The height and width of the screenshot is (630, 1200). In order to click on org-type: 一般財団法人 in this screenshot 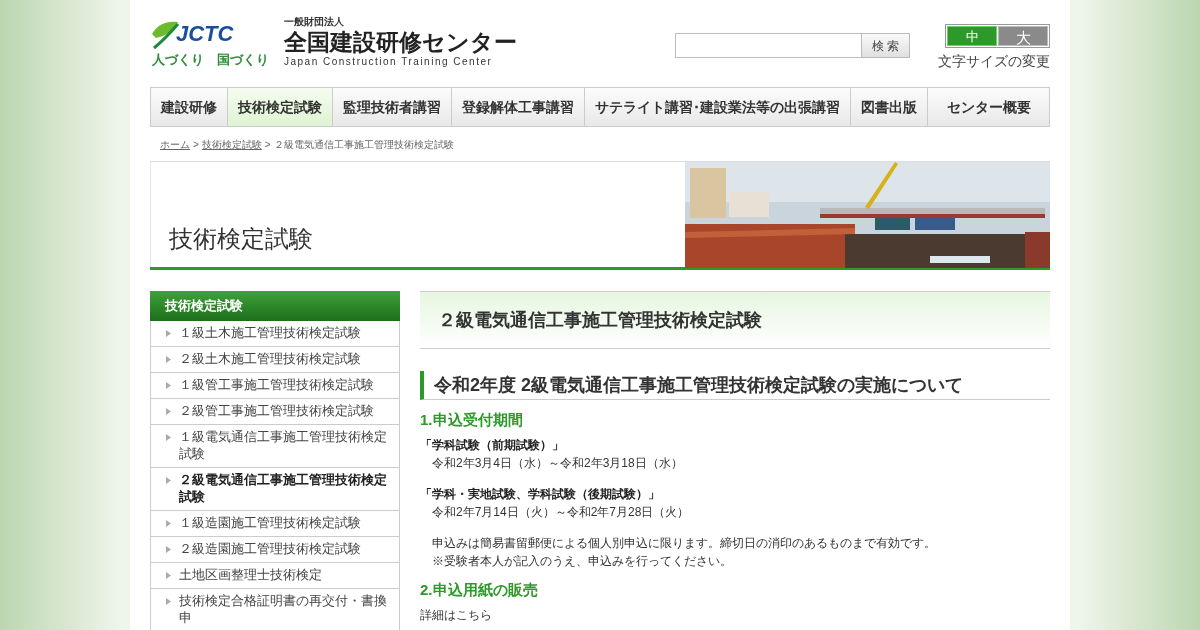, I will do `click(314, 22)`.